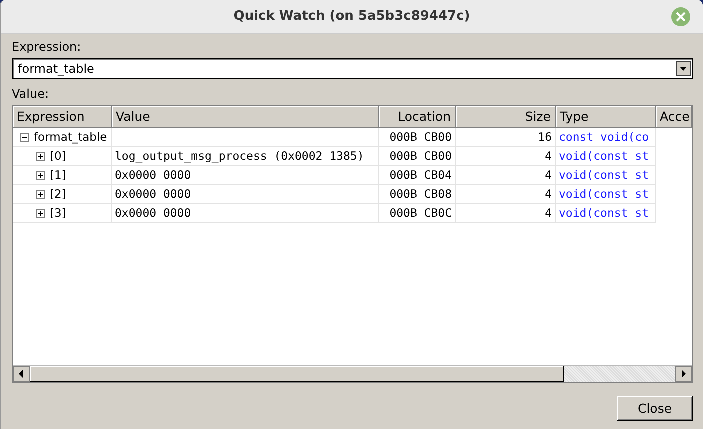 This screenshot has width=703, height=429. What do you see at coordinates (47, 47) in the screenshot?
I see `expression-label: Expression:` at bounding box center [47, 47].